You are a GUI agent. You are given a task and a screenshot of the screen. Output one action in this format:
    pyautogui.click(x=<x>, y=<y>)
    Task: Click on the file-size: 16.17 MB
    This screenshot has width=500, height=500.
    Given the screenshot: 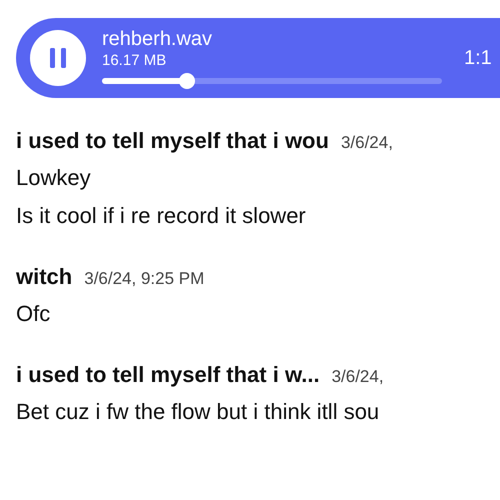 What is the action you would take?
    pyautogui.click(x=135, y=61)
    